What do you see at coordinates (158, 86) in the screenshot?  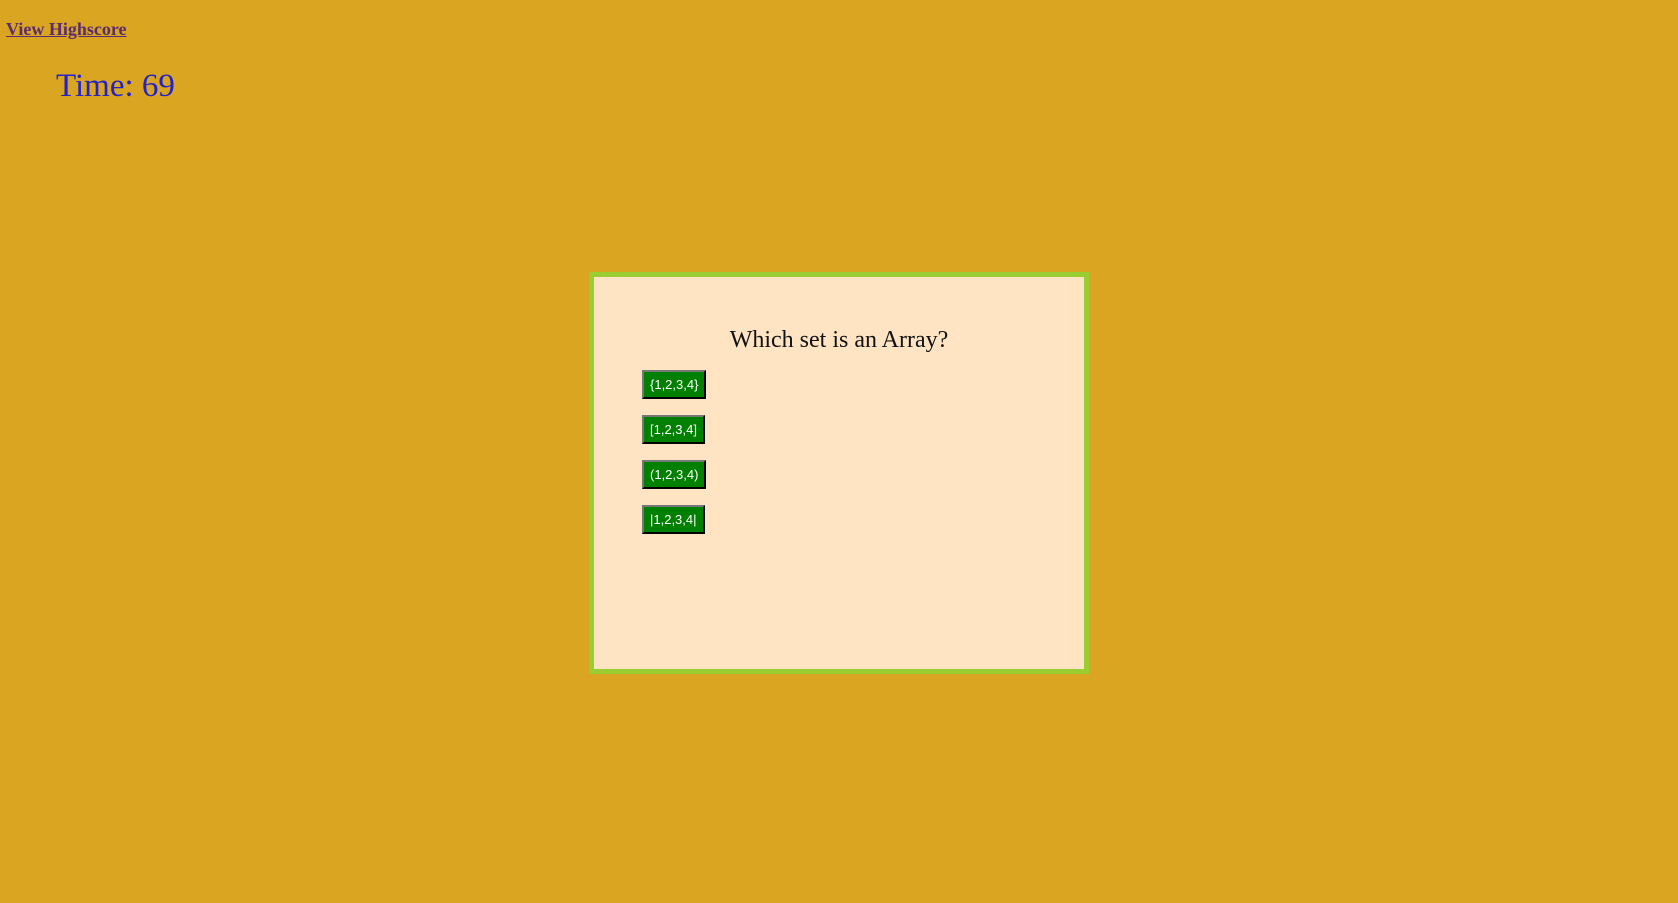 I see `timer-value: 69` at bounding box center [158, 86].